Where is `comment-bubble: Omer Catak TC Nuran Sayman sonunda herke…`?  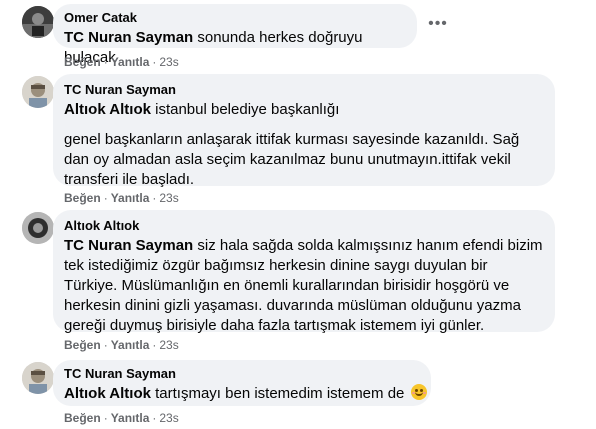
comment-bubble: Omer Catak TC Nuran Sayman sonunda herke… is located at coordinates (235, 35).